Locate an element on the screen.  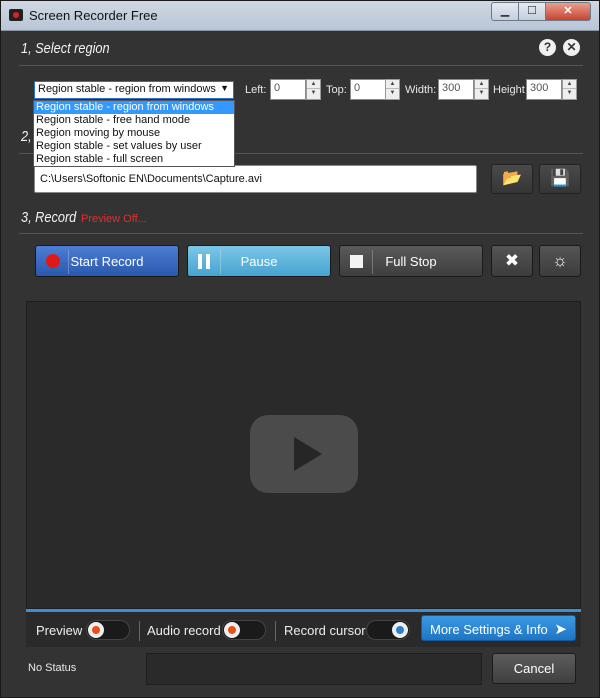
left-input: 0 is located at coordinates (288, 89).